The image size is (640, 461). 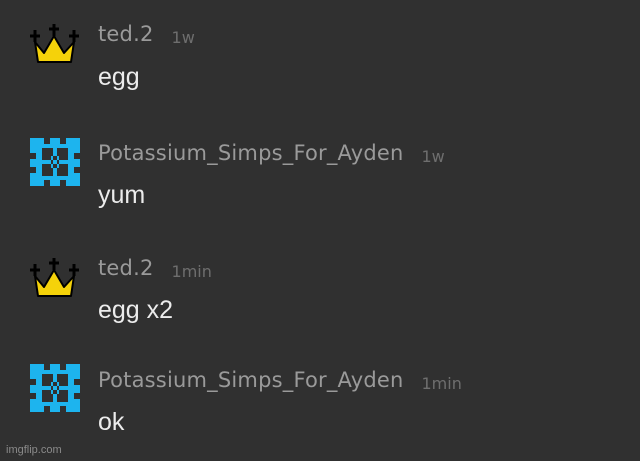 I want to click on message-text: egg x2, so click(x=136, y=310).